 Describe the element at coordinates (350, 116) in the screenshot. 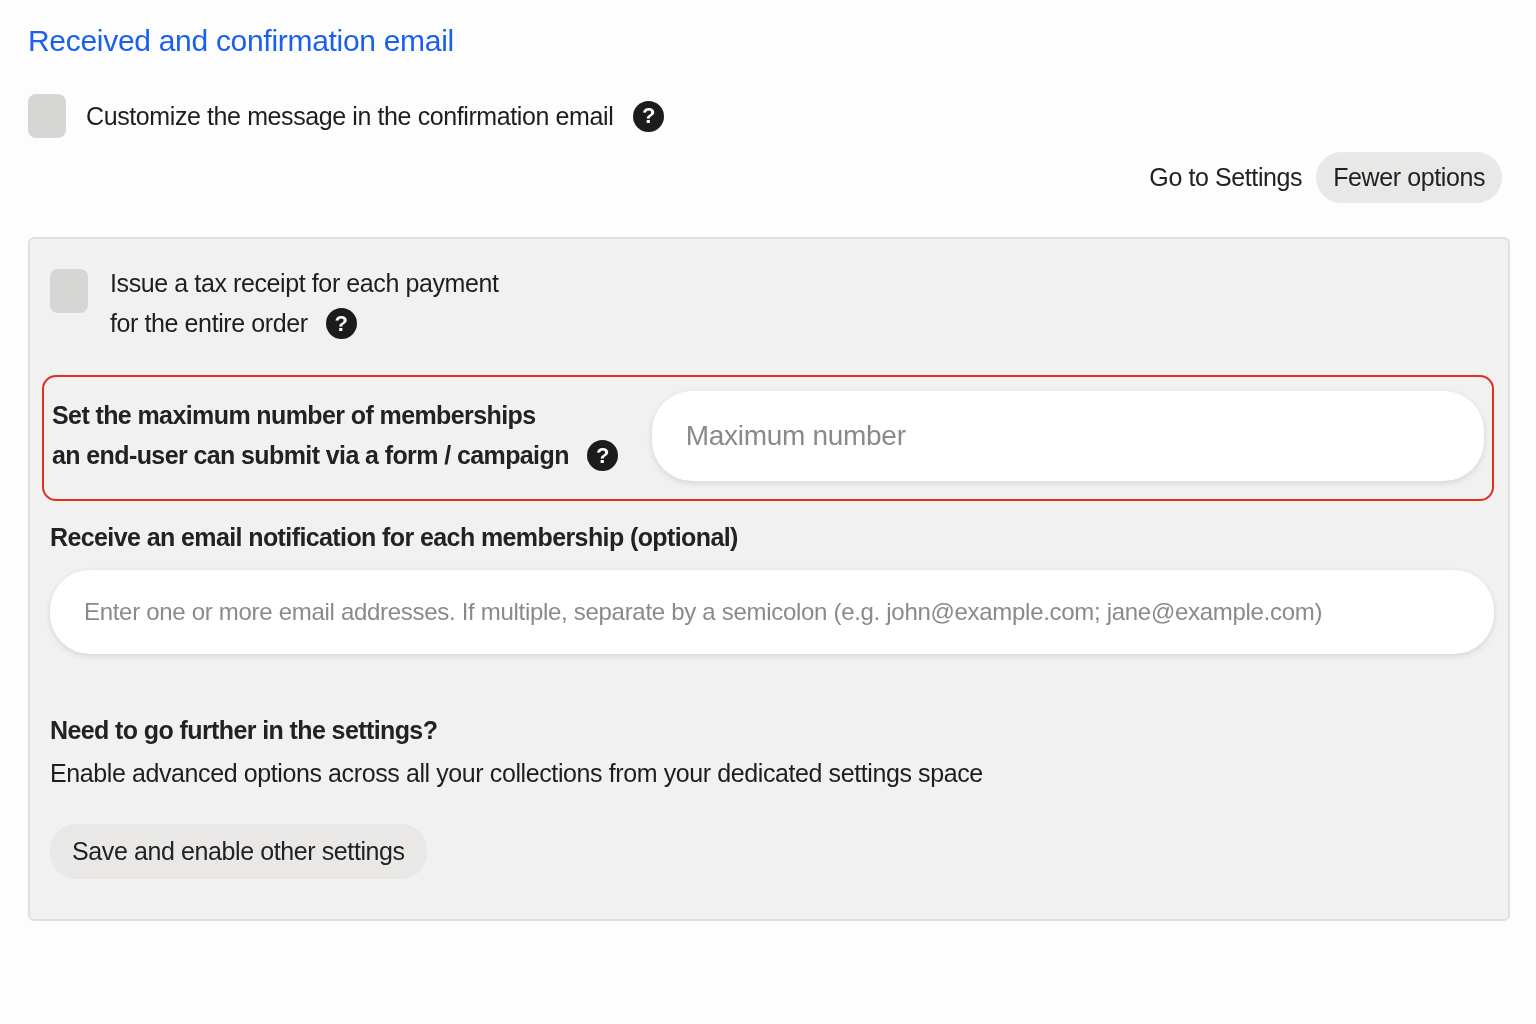

I see `checkbox-label: Customize the message in the confirmation email` at that location.